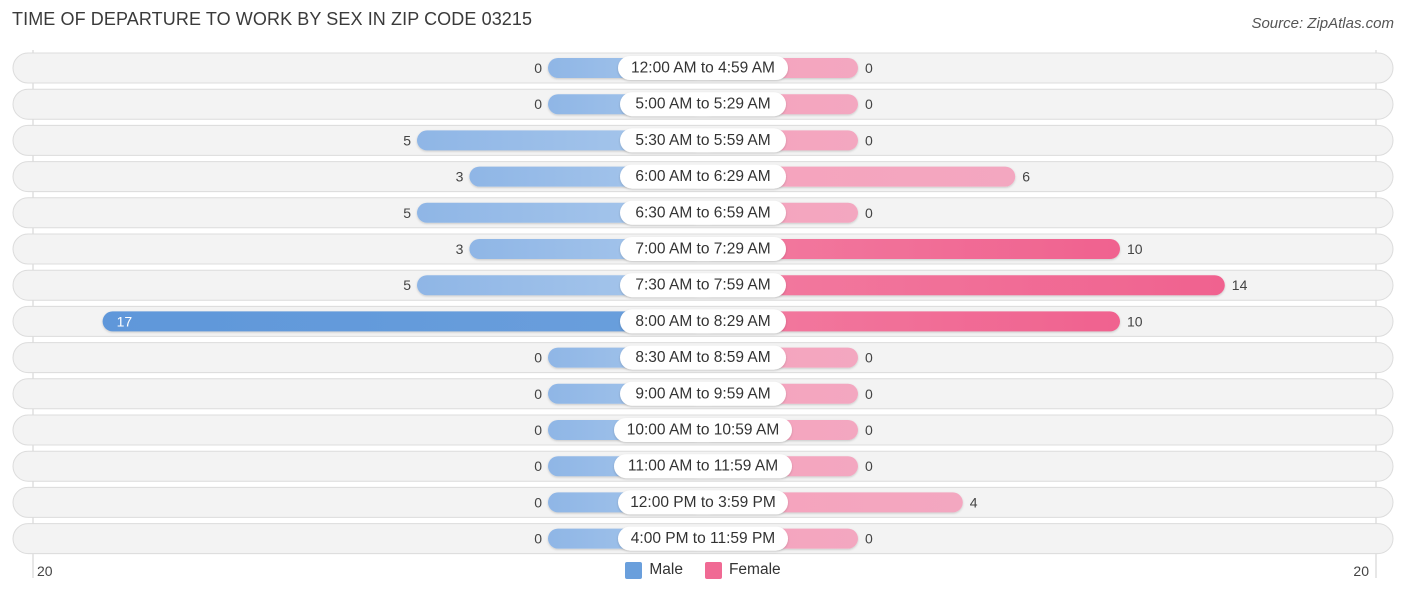  I want to click on category-label: 5:30 AM to 5:59 AM, so click(702, 140).